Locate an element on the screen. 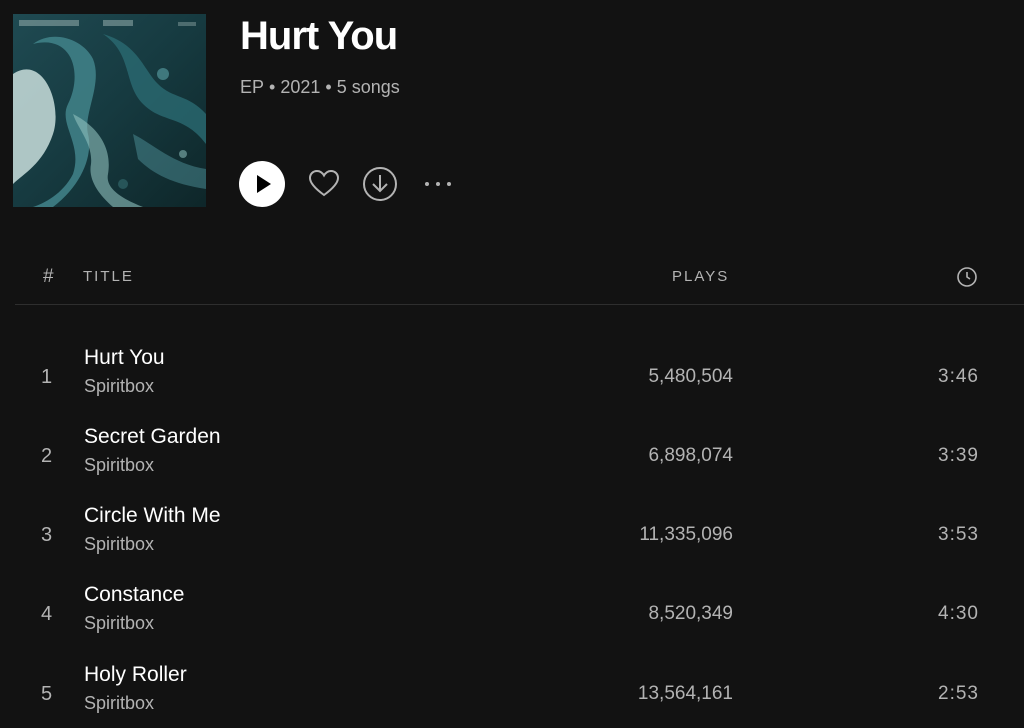 This screenshot has width=1024, height=728. more-options-button is located at coordinates (438, 184).